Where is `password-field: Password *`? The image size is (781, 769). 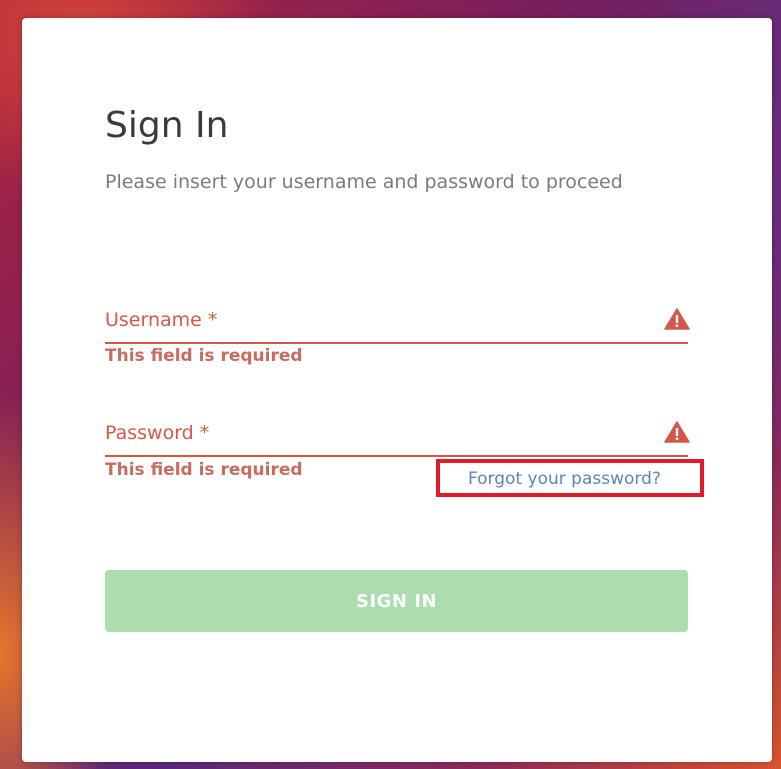 password-field: Password * is located at coordinates (397, 436).